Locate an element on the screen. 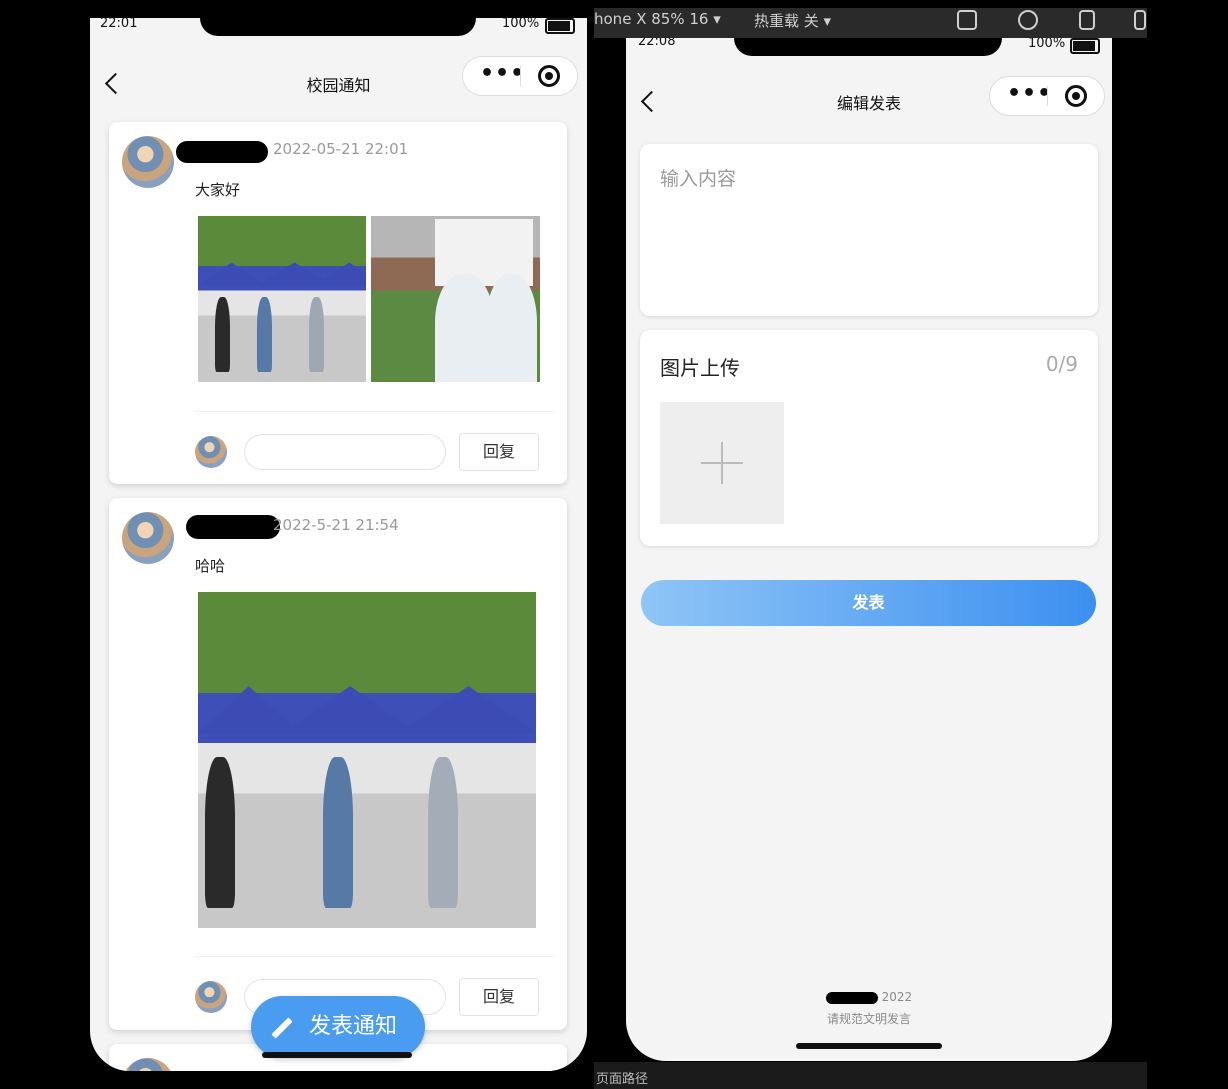  image-upload-panel: 图片上传 0/9 is located at coordinates (869, 438).